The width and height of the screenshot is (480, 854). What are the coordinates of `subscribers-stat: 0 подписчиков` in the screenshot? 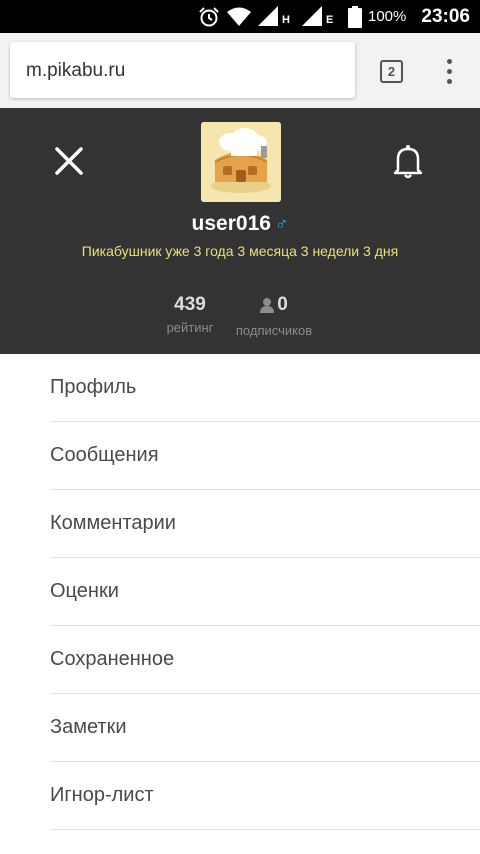 It's located at (274, 316).